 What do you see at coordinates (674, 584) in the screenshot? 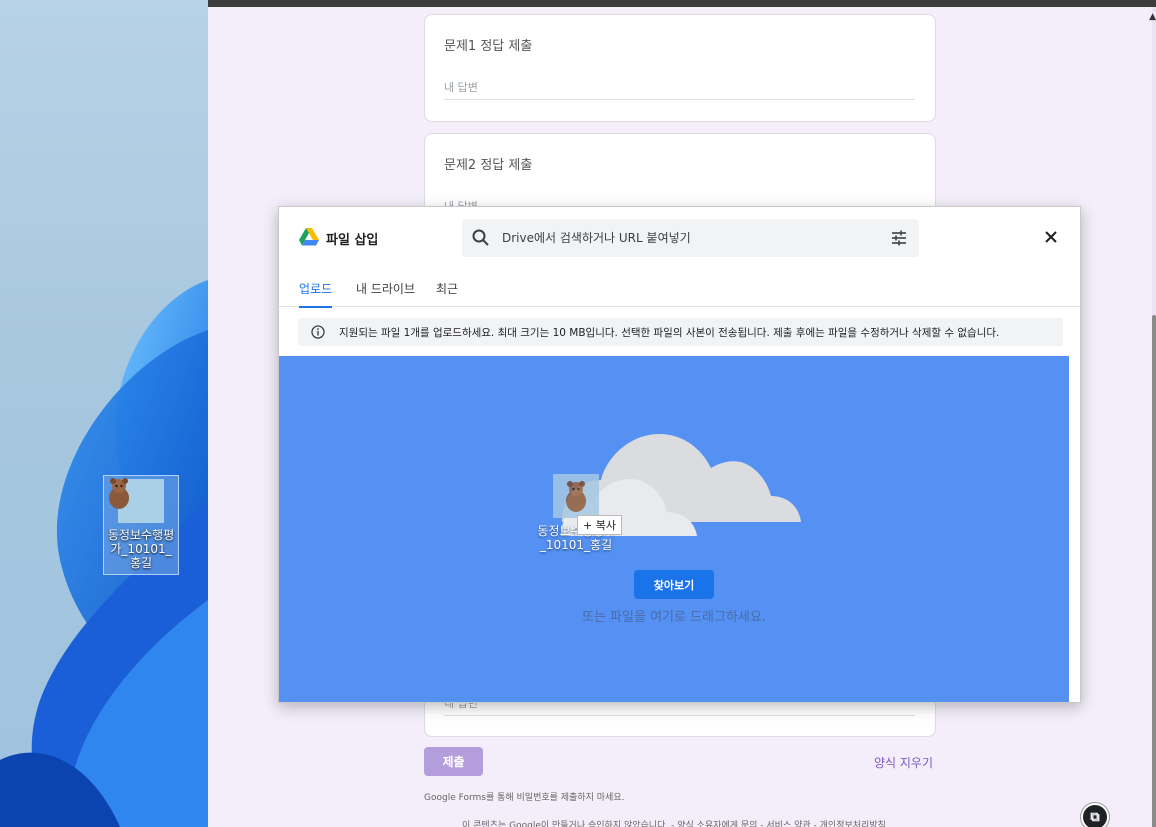
I see `browse-button: 찾아보기` at bounding box center [674, 584].